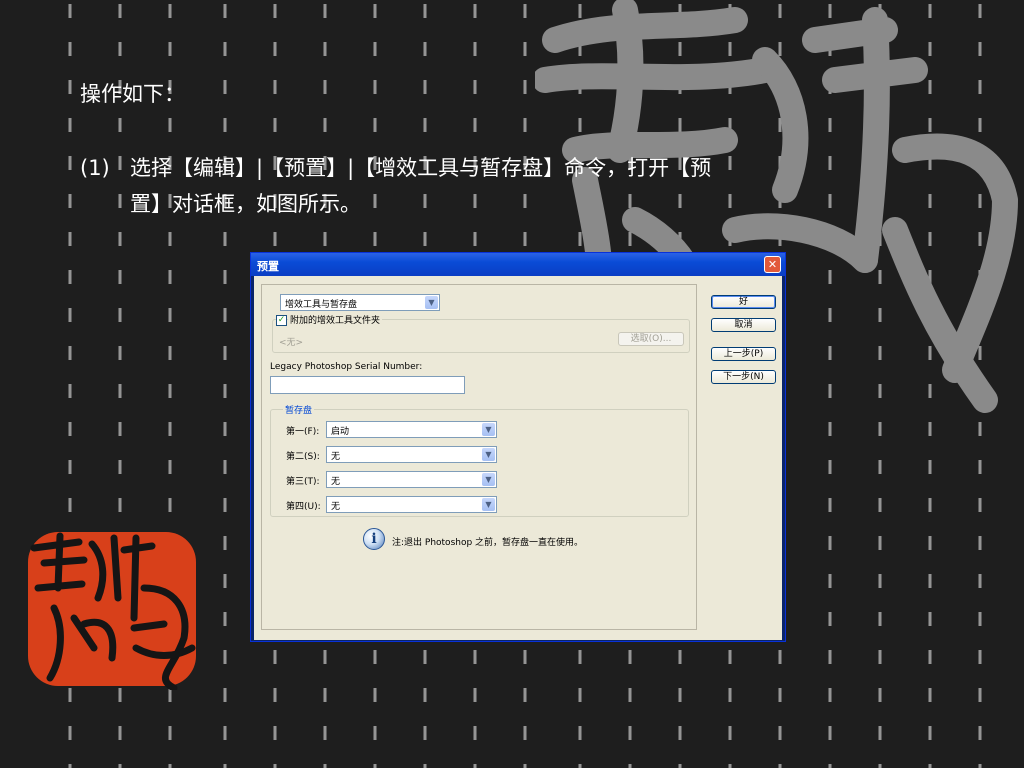  What do you see at coordinates (772, 264) in the screenshot?
I see `close-button: ✕` at bounding box center [772, 264].